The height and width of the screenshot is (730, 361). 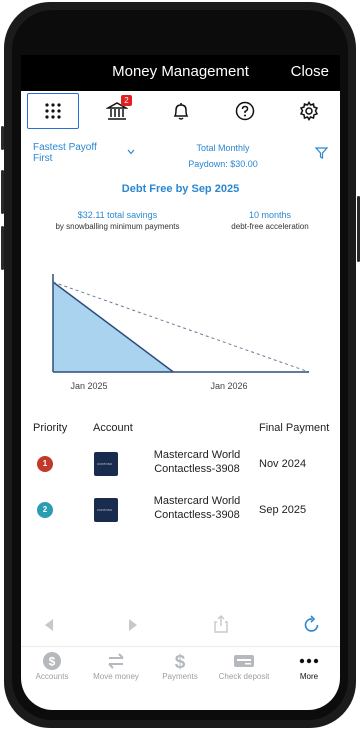 What do you see at coordinates (131, 152) in the screenshot?
I see `chevron-down-icon` at bounding box center [131, 152].